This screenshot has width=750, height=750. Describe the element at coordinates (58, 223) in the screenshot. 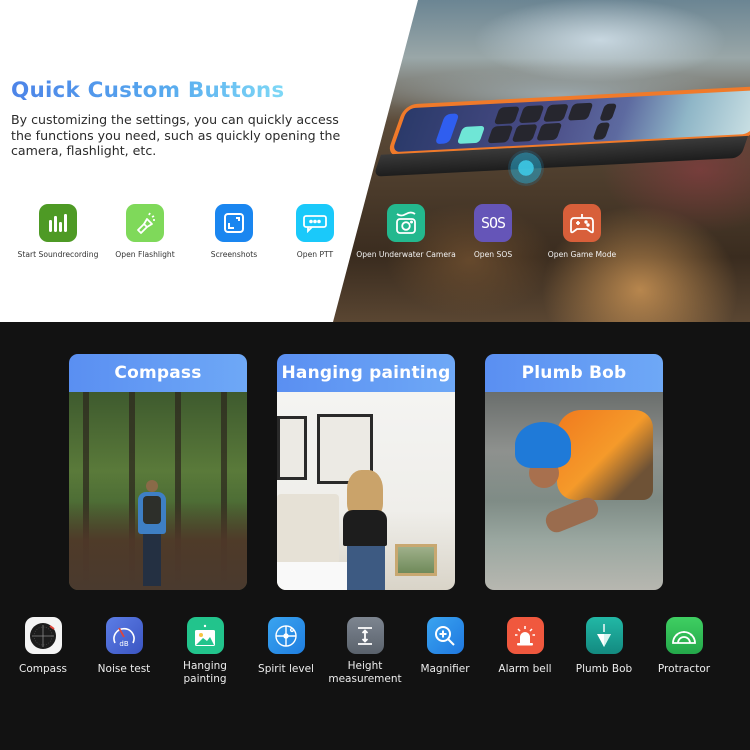

I see `sound-recording-icon` at that location.